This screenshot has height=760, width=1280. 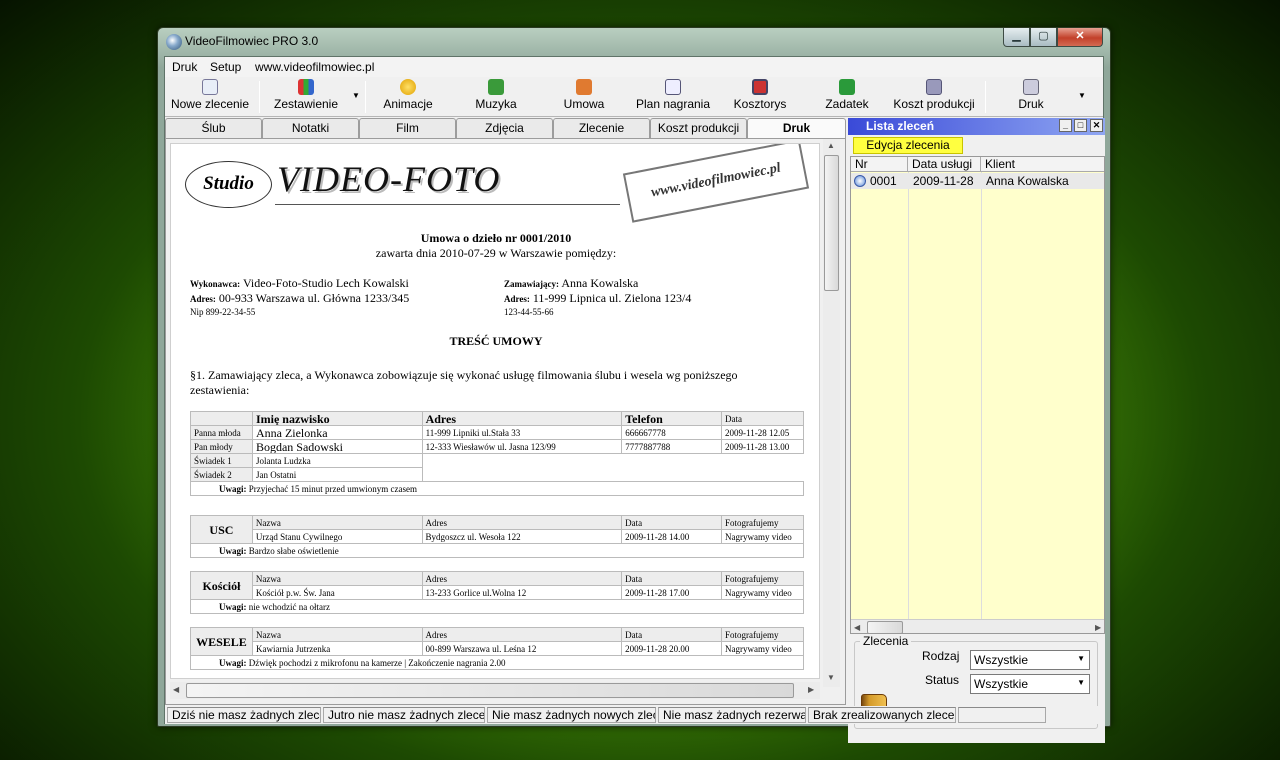 What do you see at coordinates (496, 87) in the screenshot?
I see `music-icon` at bounding box center [496, 87].